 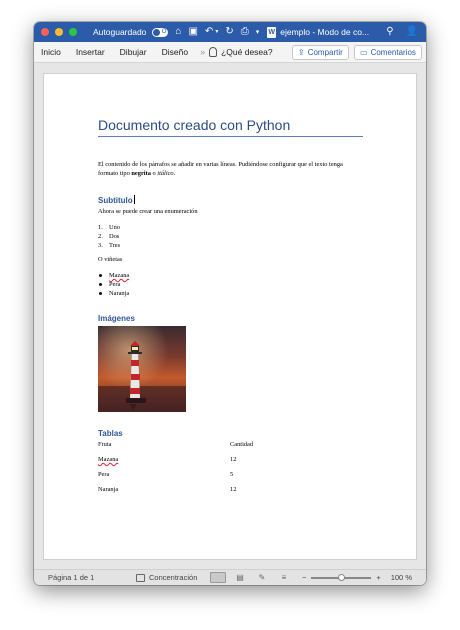 I want to click on document-heading: Documento creado con Python, so click(x=230, y=127).